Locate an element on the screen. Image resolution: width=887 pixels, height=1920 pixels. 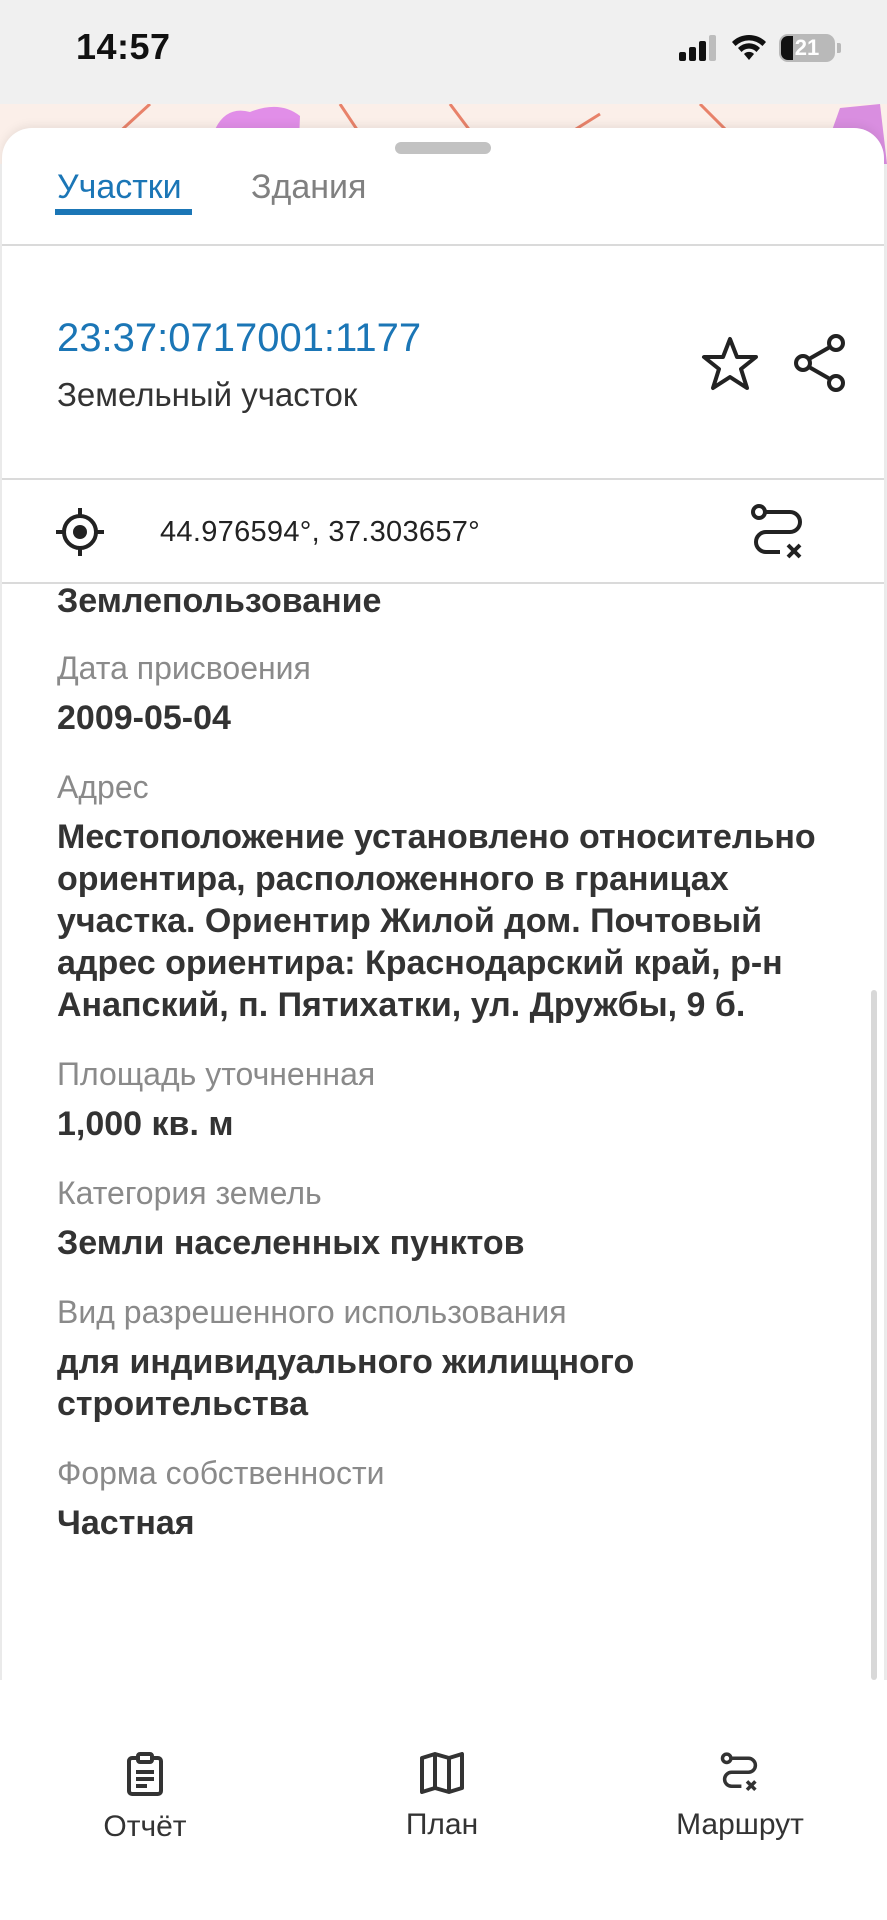
route-button is located at coordinates (778, 533).